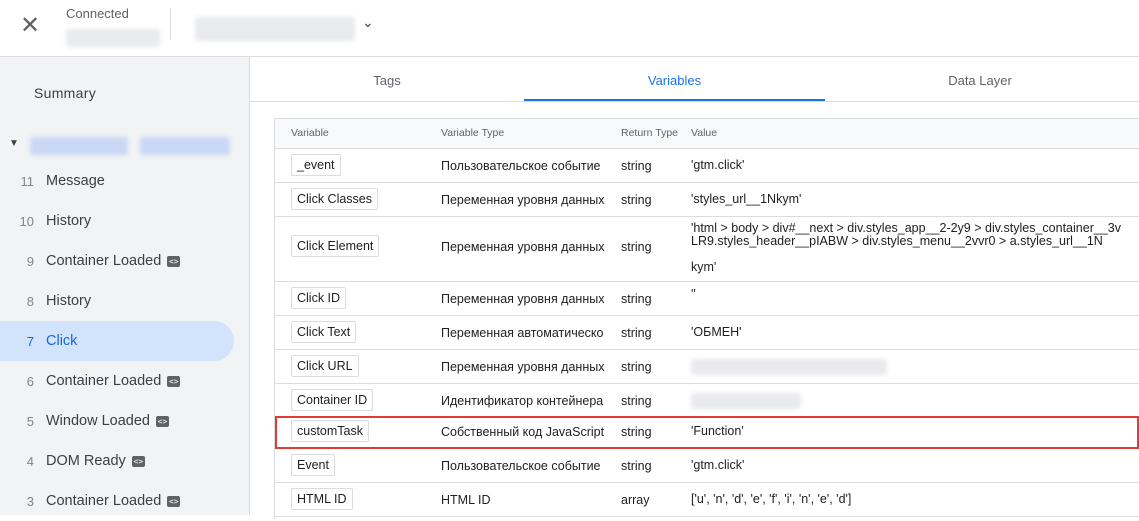 This screenshot has width=1139, height=521. What do you see at coordinates (717, 431) in the screenshot?
I see `variable-value: 'Function'` at bounding box center [717, 431].